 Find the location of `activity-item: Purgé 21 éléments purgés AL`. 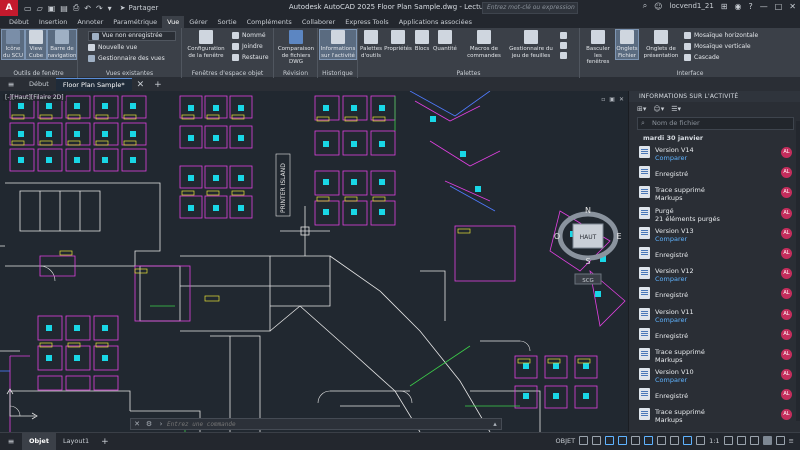

activity-item: Purgé 21 éléments purgés AL is located at coordinates (718, 214).